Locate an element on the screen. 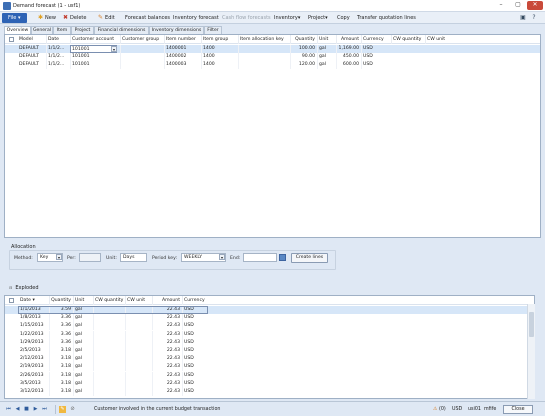 Image resolution: width=545 pixels, height=416 pixels. stop-icon: ■ is located at coordinates (26, 409).